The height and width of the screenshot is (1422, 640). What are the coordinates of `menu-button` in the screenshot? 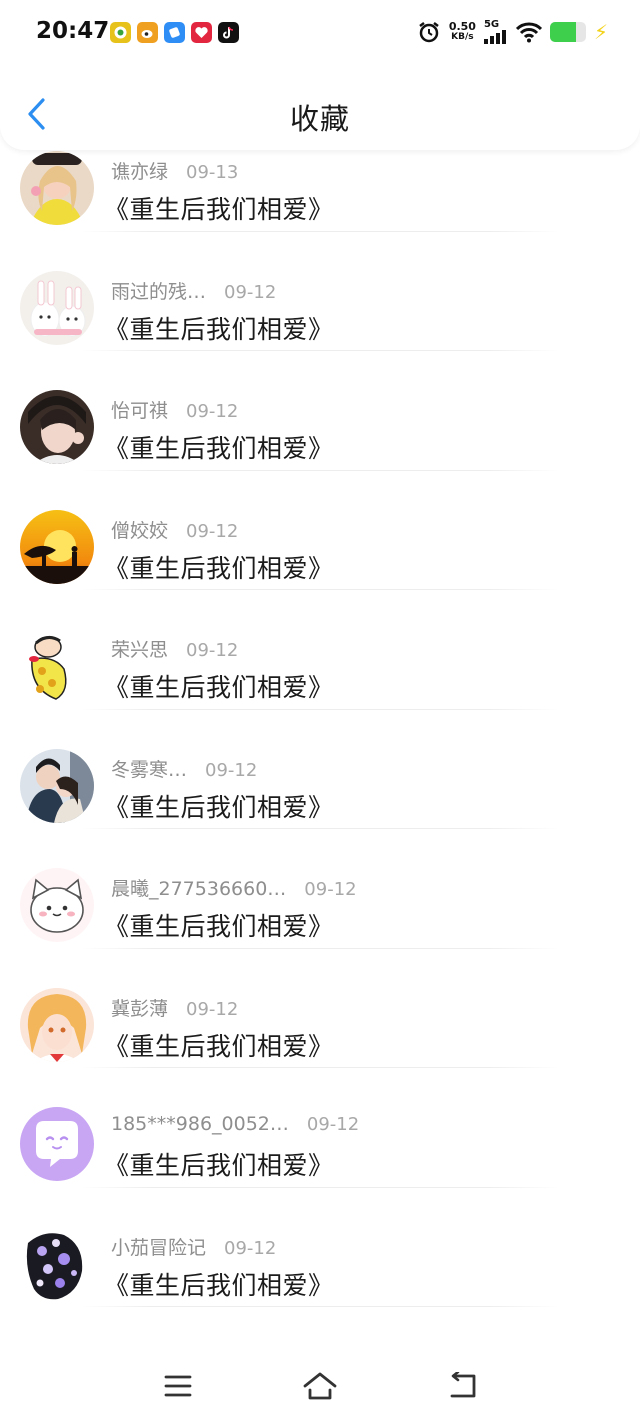 It's located at (178, 1386).